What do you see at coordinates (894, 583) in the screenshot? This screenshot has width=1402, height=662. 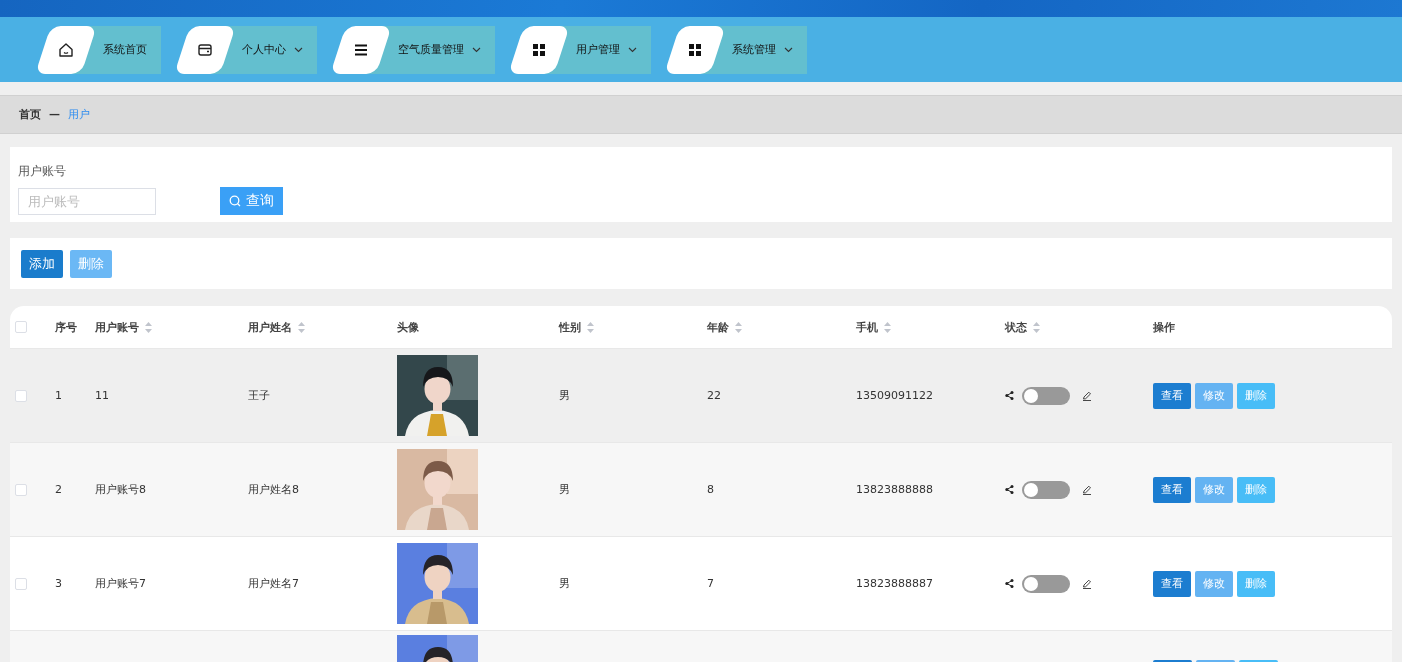 I see `table-cell: 13823888887` at bounding box center [894, 583].